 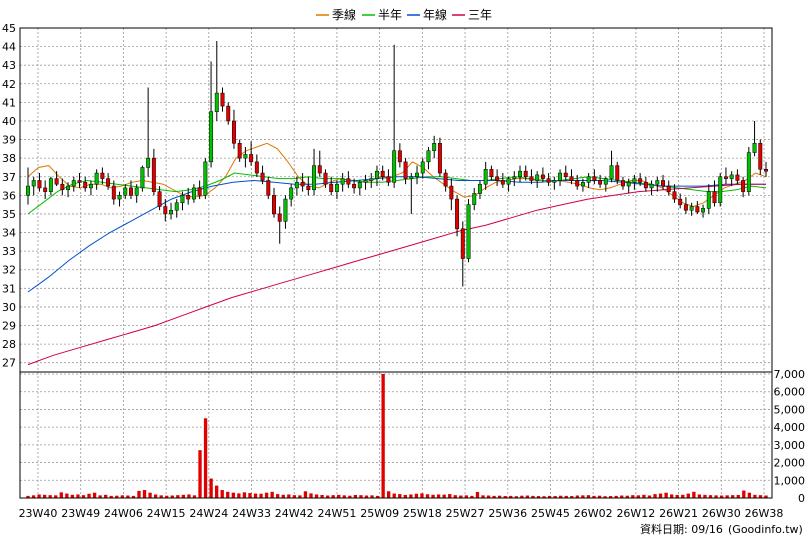 I want to click on x-tick-label: 24W51, so click(x=337, y=513).